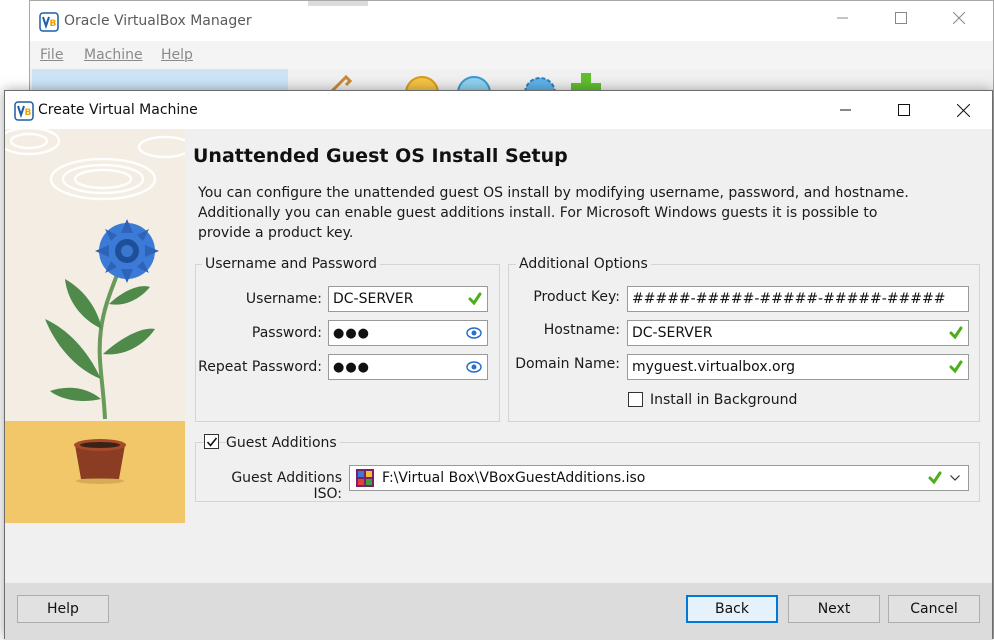 This screenshot has width=994, height=640. Describe the element at coordinates (714, 367) in the screenshot. I see `domain-name-value: myguest.virtualbox.org` at that location.